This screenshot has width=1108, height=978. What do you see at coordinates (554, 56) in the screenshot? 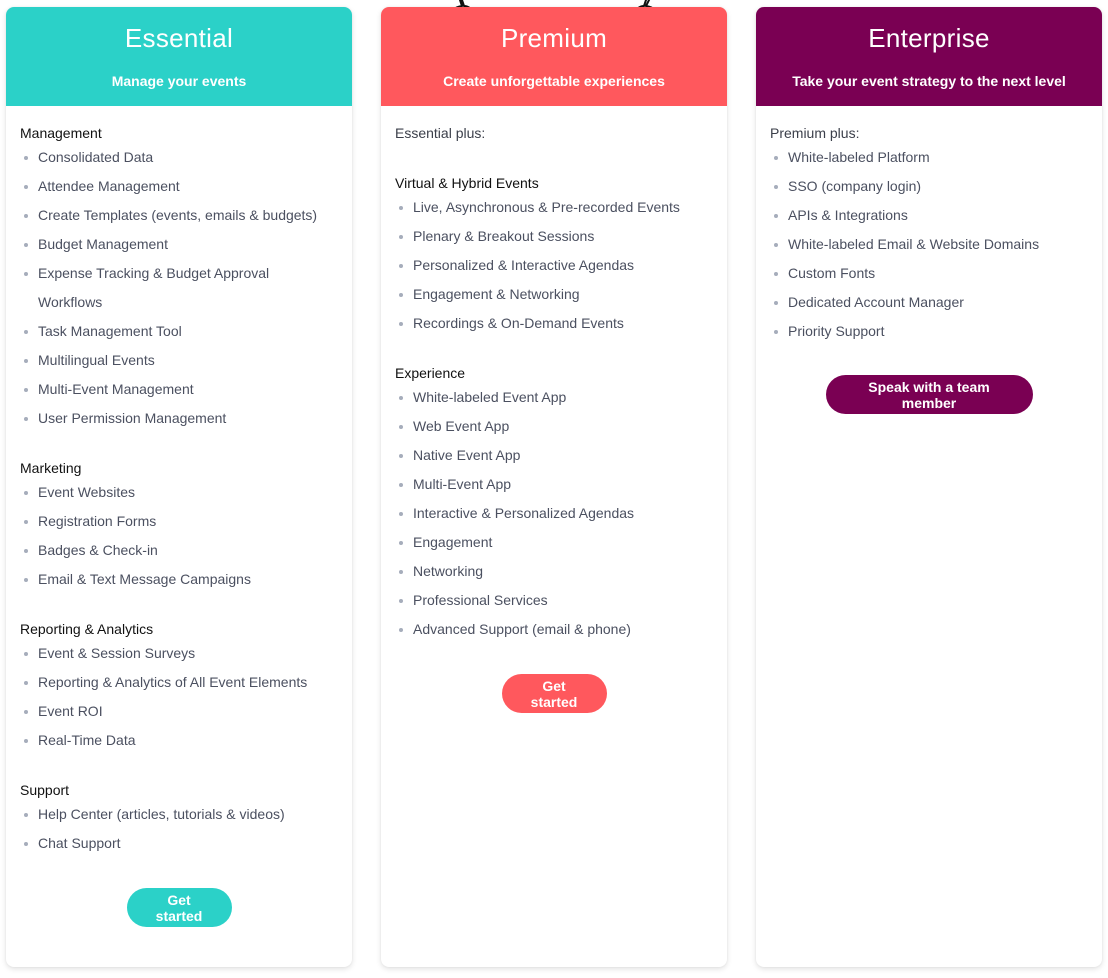
I see `plan-header-premium: Premium Create unforgettable experiences` at bounding box center [554, 56].